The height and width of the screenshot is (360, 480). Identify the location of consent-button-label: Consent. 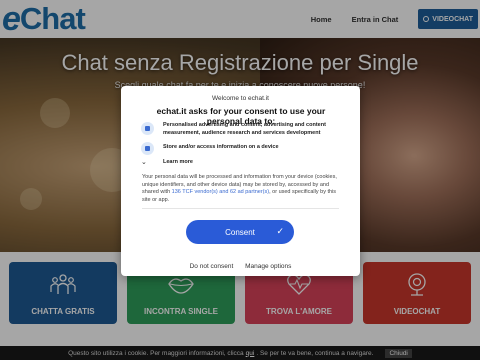
(240, 232).